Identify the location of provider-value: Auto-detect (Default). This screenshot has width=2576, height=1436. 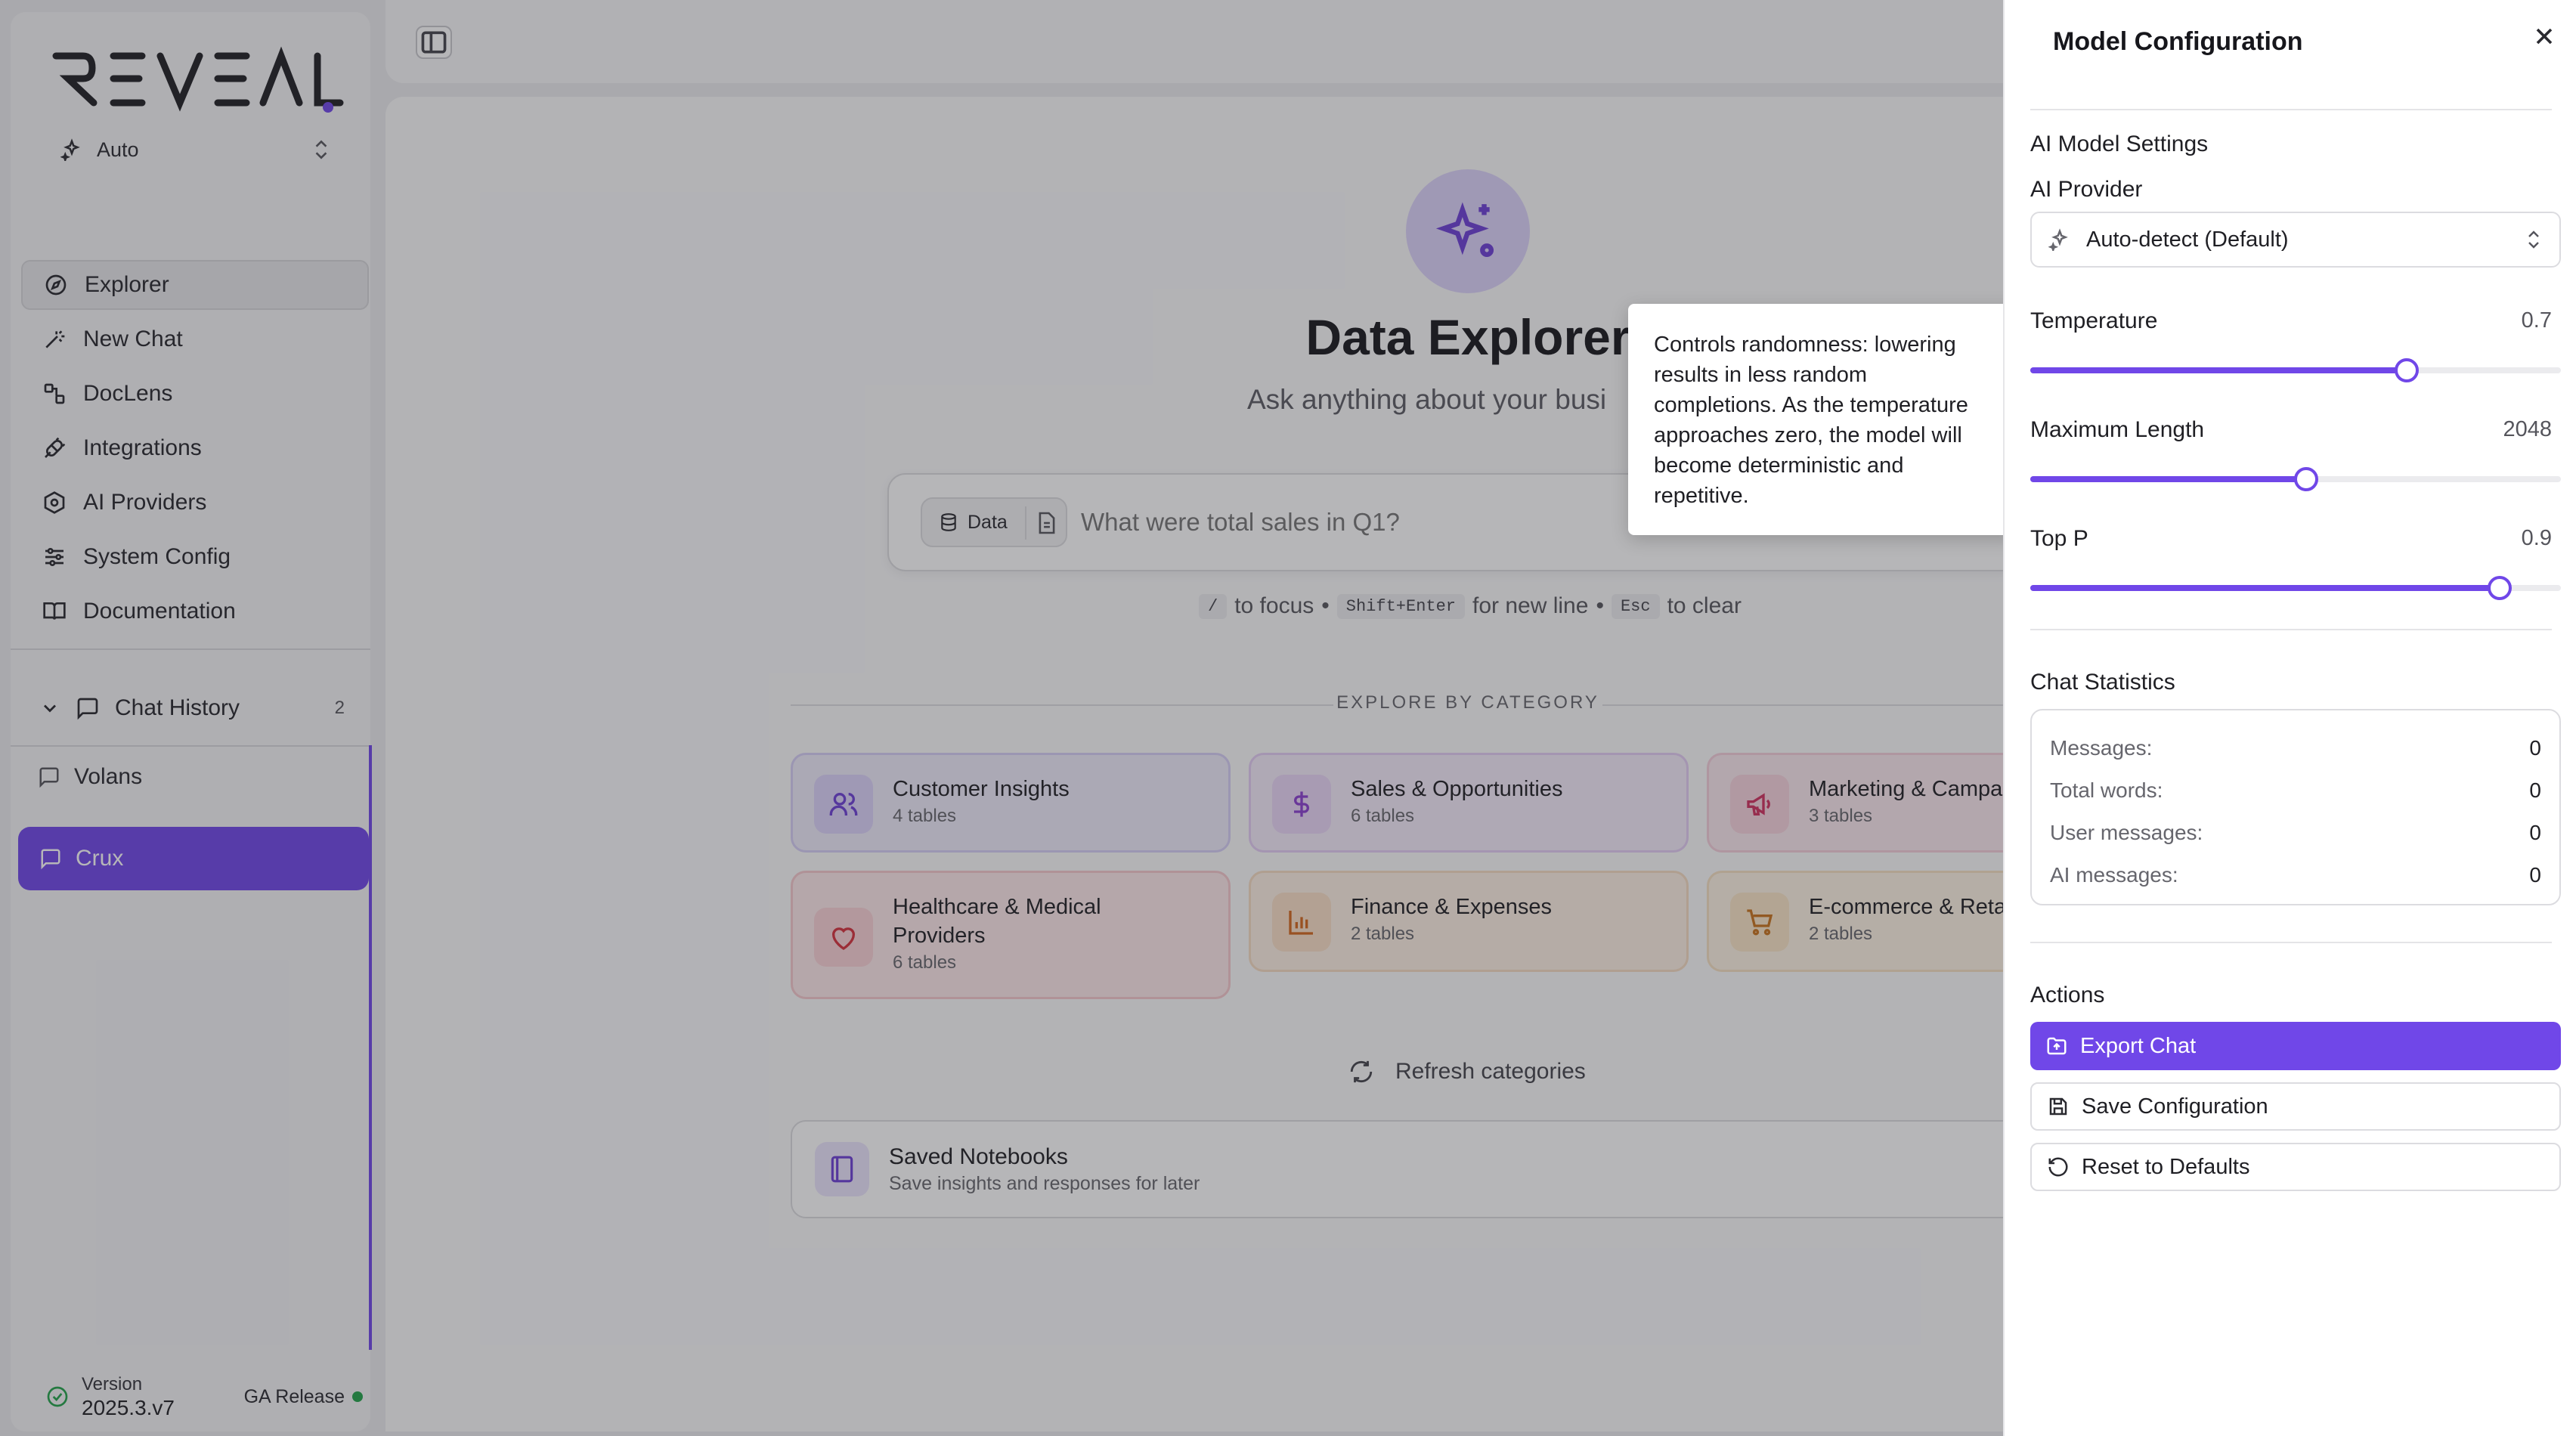
(2187, 240).